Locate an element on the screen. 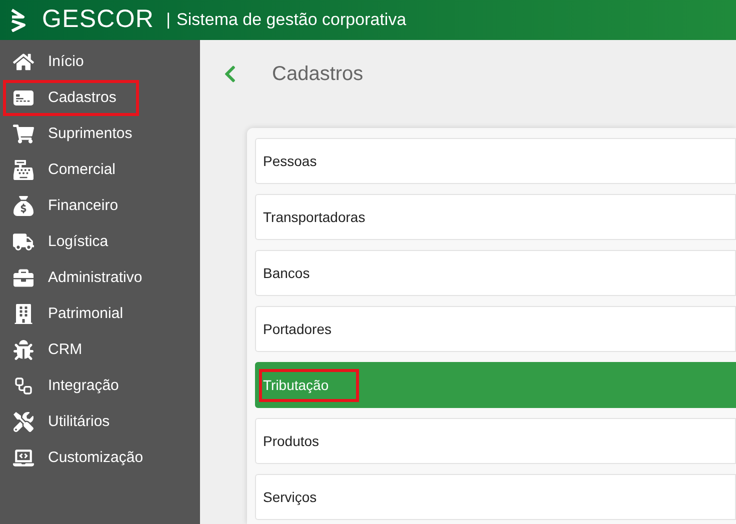 The height and width of the screenshot is (524, 736). logo-icon is located at coordinates (18, 20).